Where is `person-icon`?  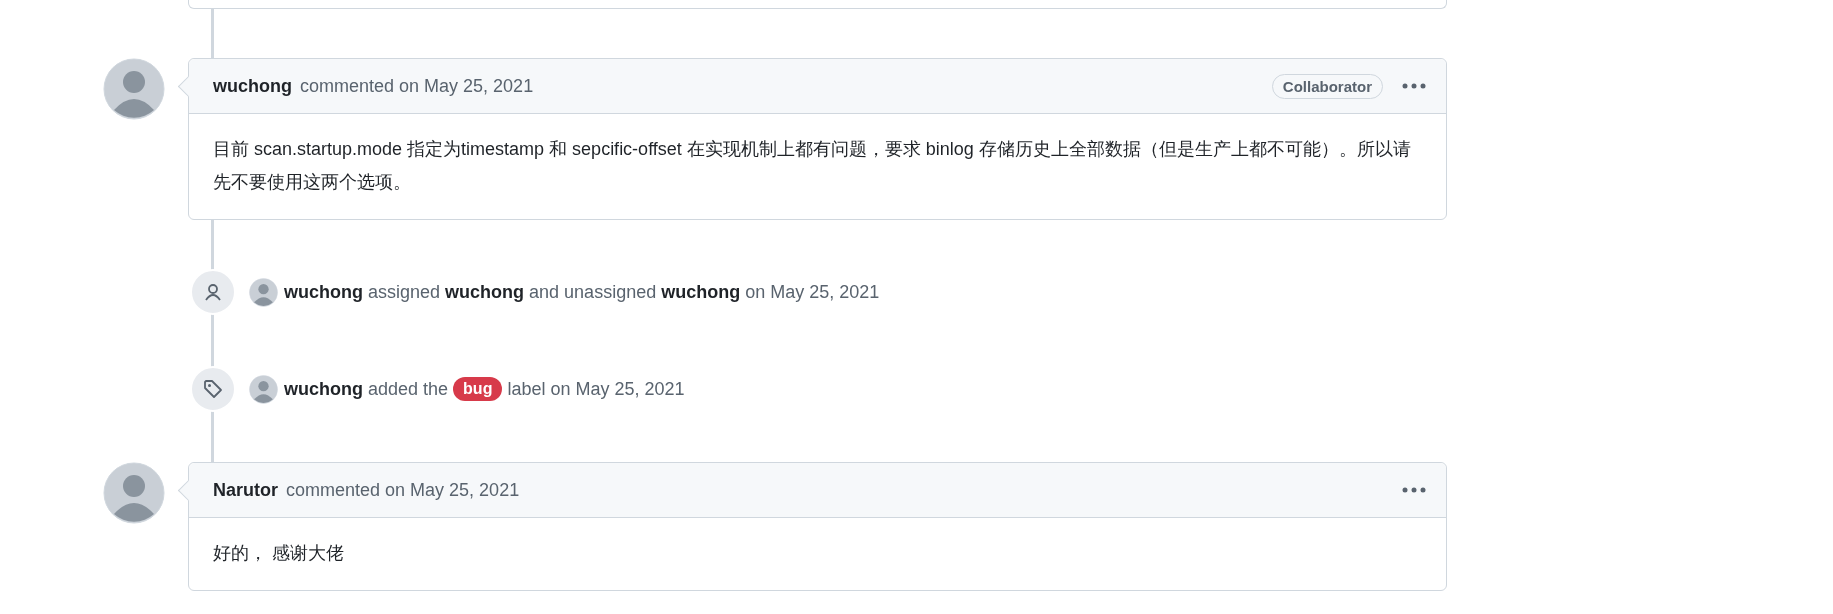 person-icon is located at coordinates (213, 292).